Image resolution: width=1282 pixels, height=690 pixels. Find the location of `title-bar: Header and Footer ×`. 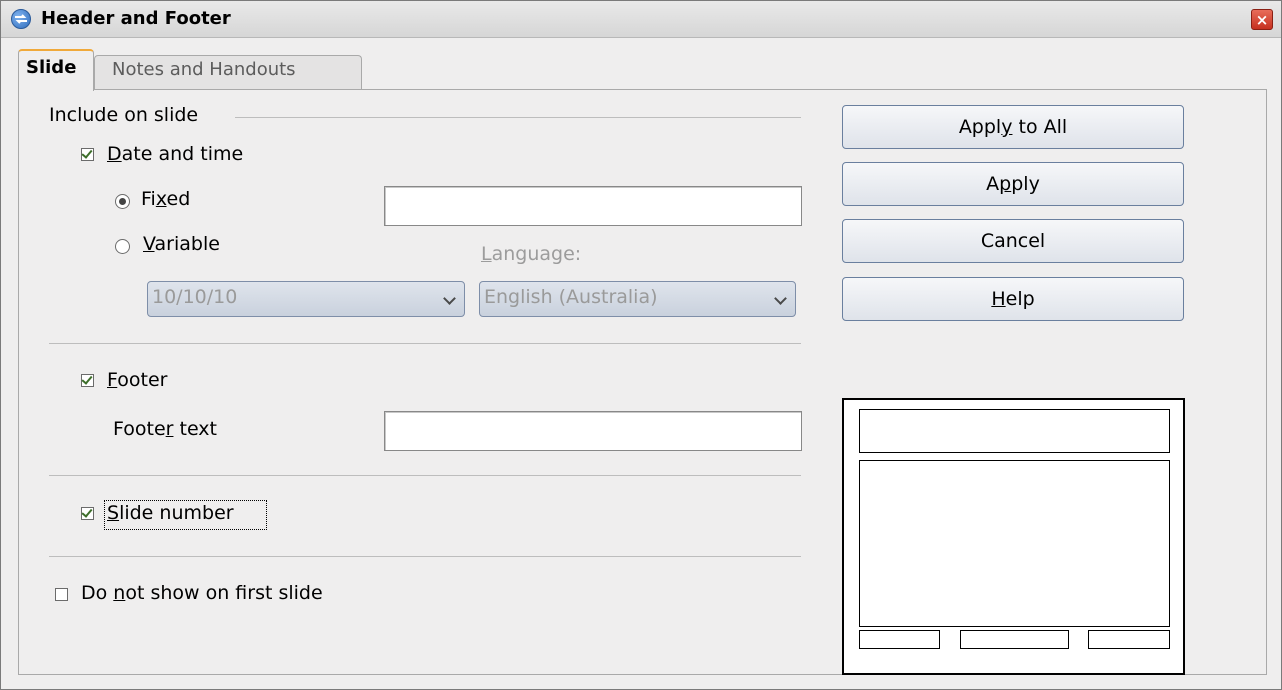

title-bar: Header and Footer × is located at coordinates (641, 19).